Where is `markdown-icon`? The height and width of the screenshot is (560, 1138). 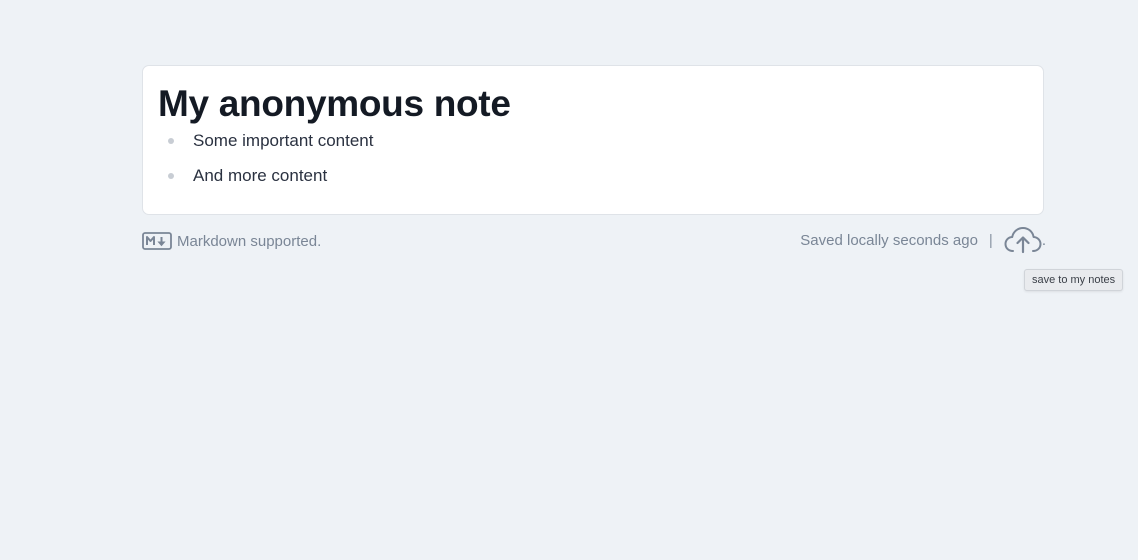 markdown-icon is located at coordinates (157, 241).